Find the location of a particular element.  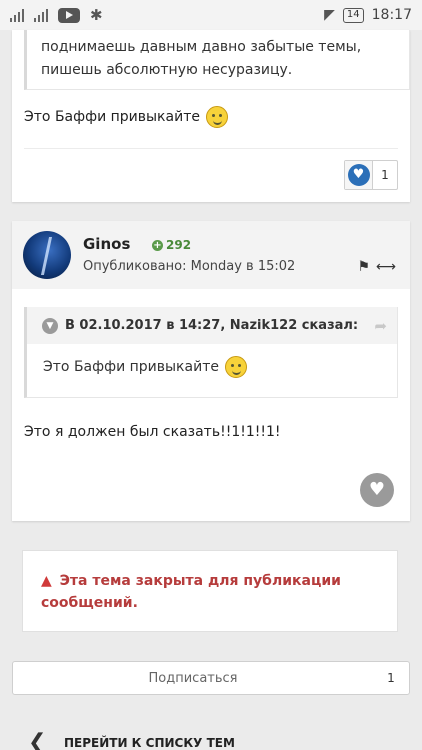

go-to-topic-list-link: ❮ ПЕРЕЙТИ К СПИСКУ ТЕМ is located at coordinates (131, 740).